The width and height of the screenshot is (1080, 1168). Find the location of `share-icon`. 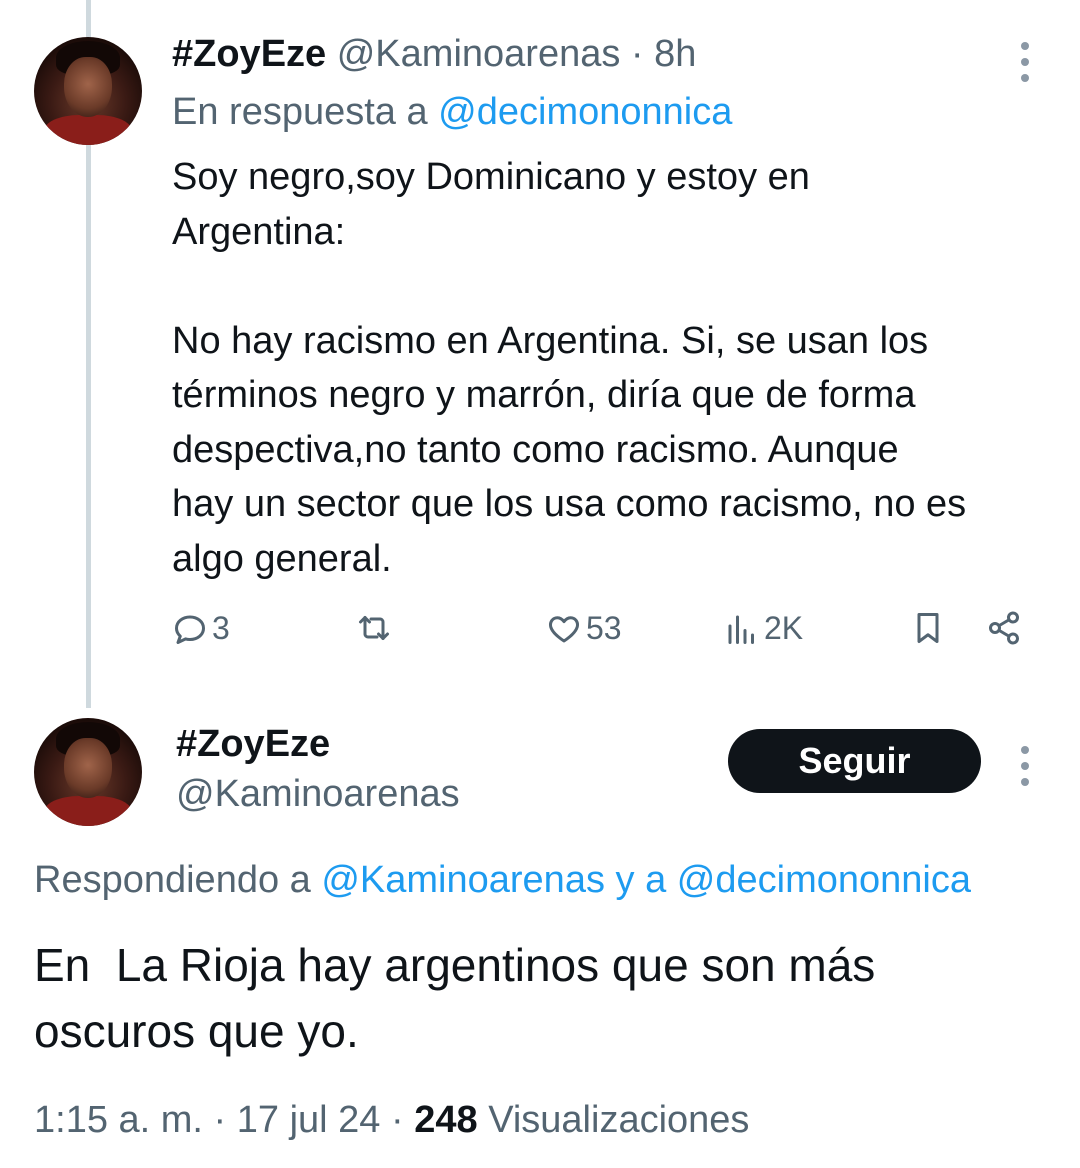

share-icon is located at coordinates (1004, 628).